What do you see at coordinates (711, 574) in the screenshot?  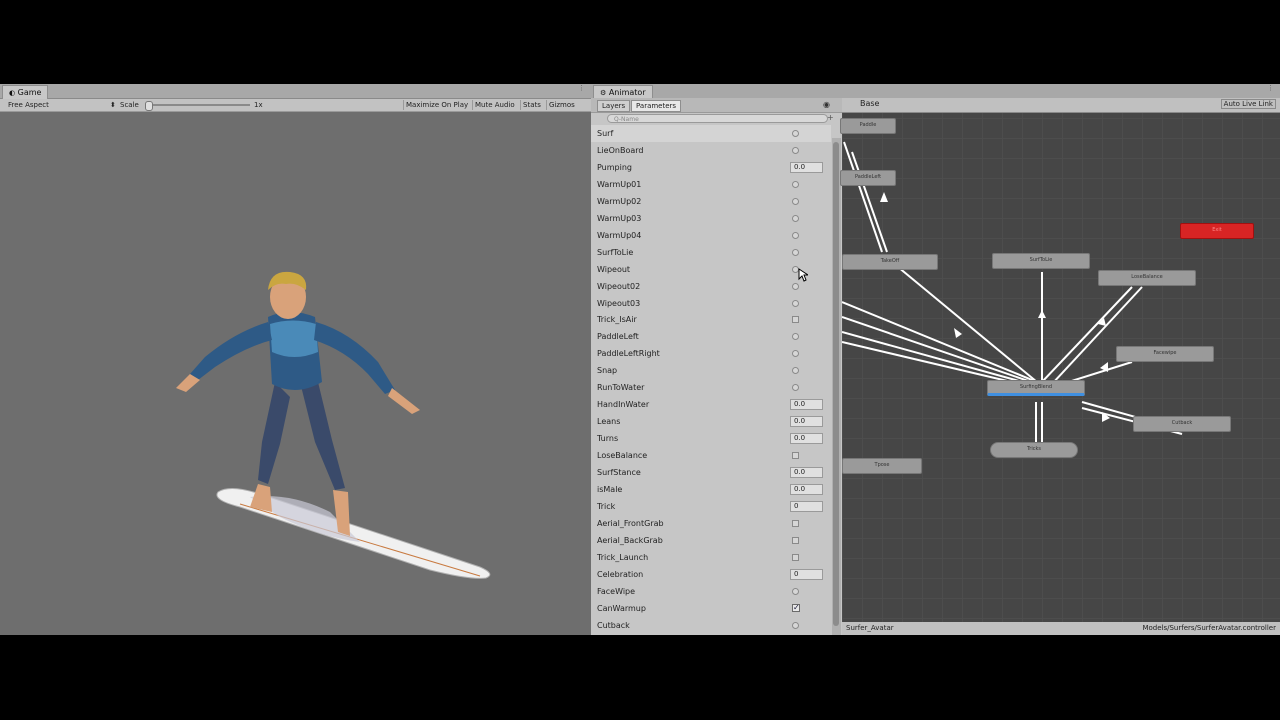 I see `parameter-row: Celebration 0` at bounding box center [711, 574].